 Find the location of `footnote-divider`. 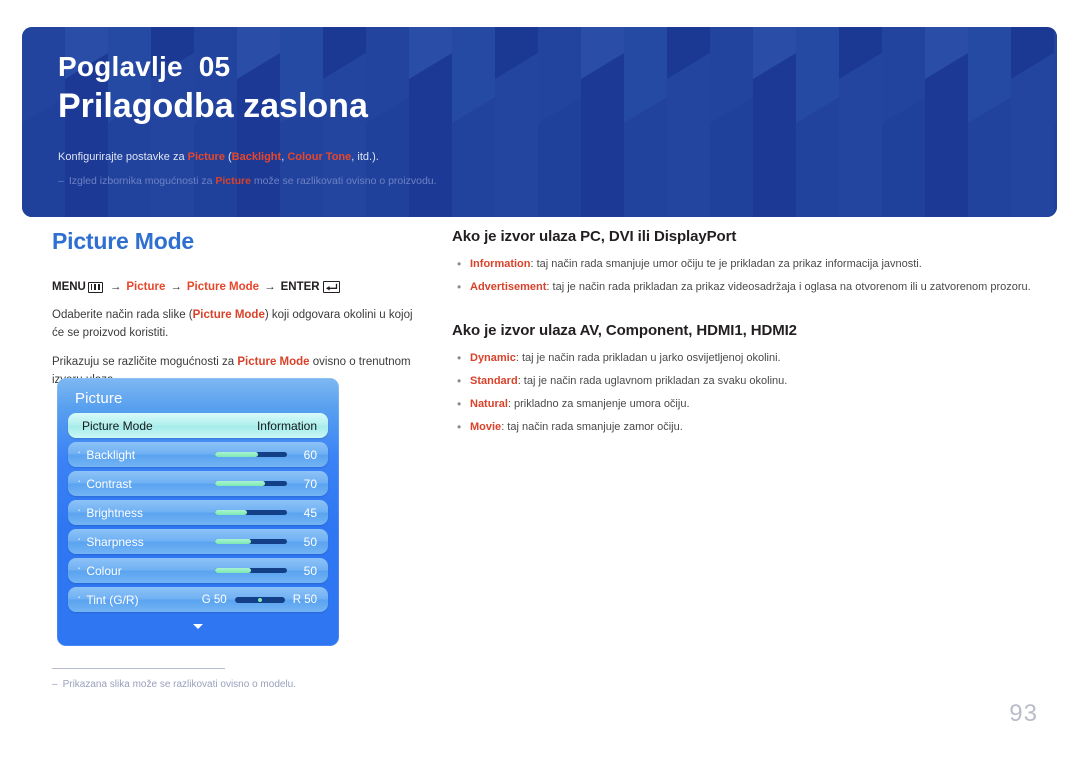

footnote-divider is located at coordinates (138, 668).